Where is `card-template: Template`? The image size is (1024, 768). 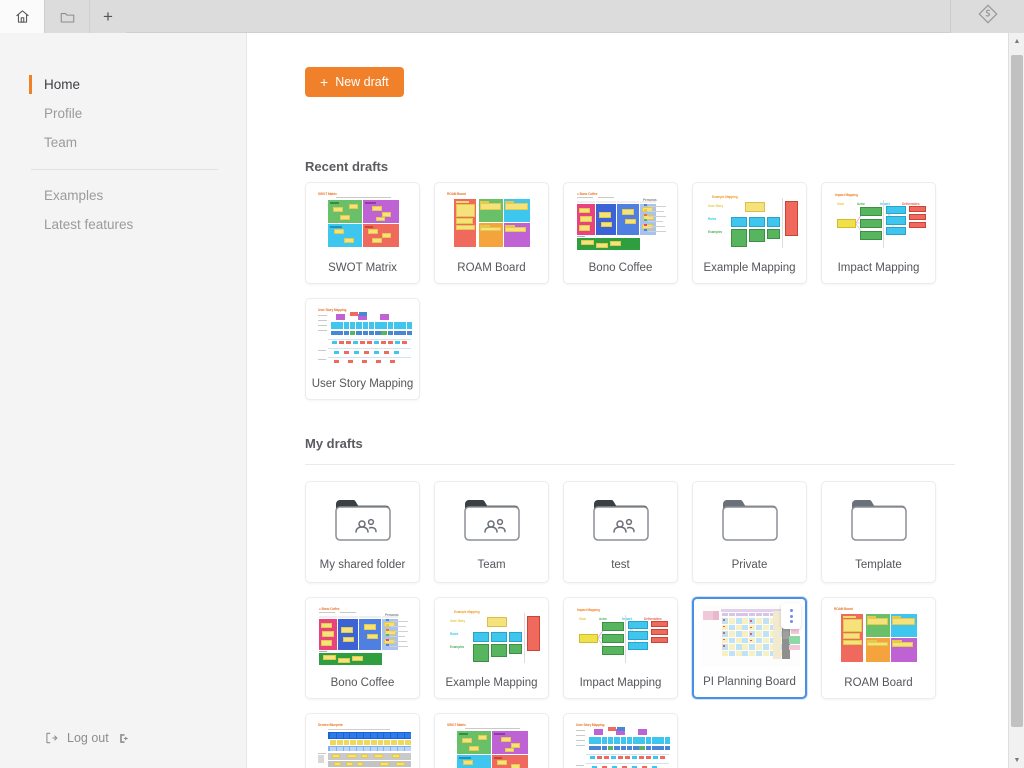 card-template: Template is located at coordinates (878, 532).